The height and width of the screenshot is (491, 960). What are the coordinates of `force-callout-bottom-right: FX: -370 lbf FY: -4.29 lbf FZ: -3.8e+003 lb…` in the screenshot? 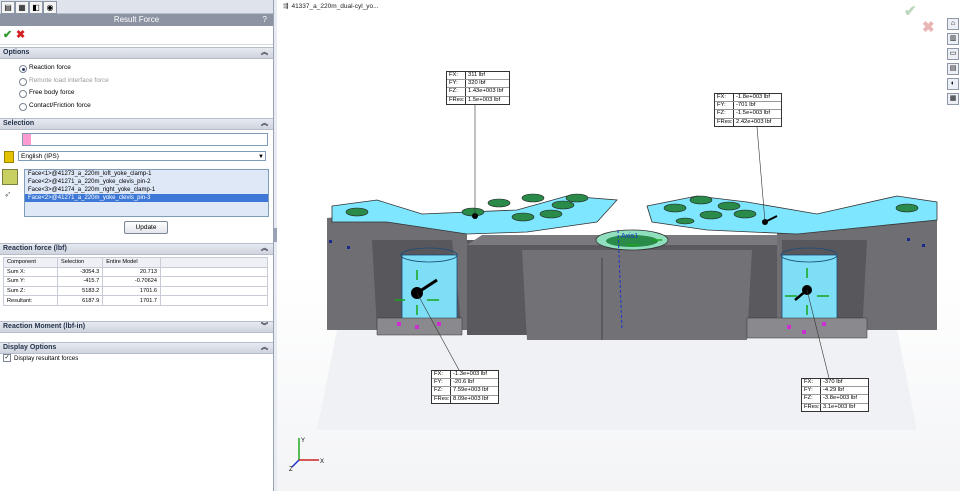 It's located at (835, 395).